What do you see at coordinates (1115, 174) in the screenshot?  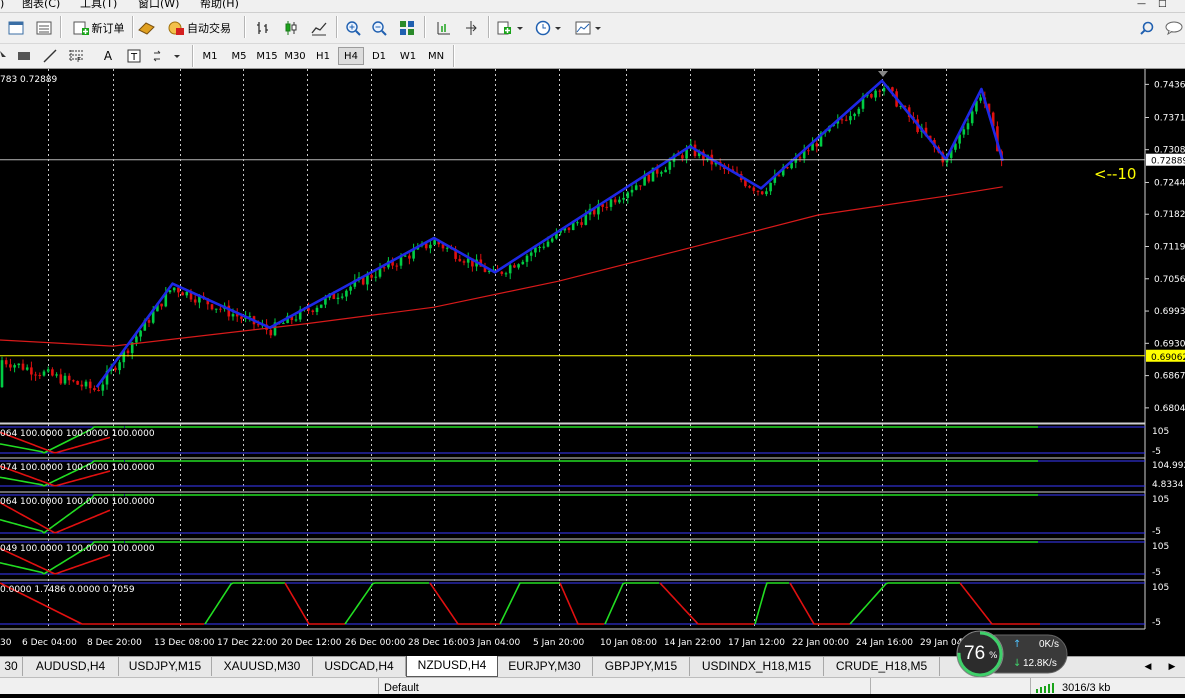 I see `arrow-annotation: <--10` at bounding box center [1115, 174].